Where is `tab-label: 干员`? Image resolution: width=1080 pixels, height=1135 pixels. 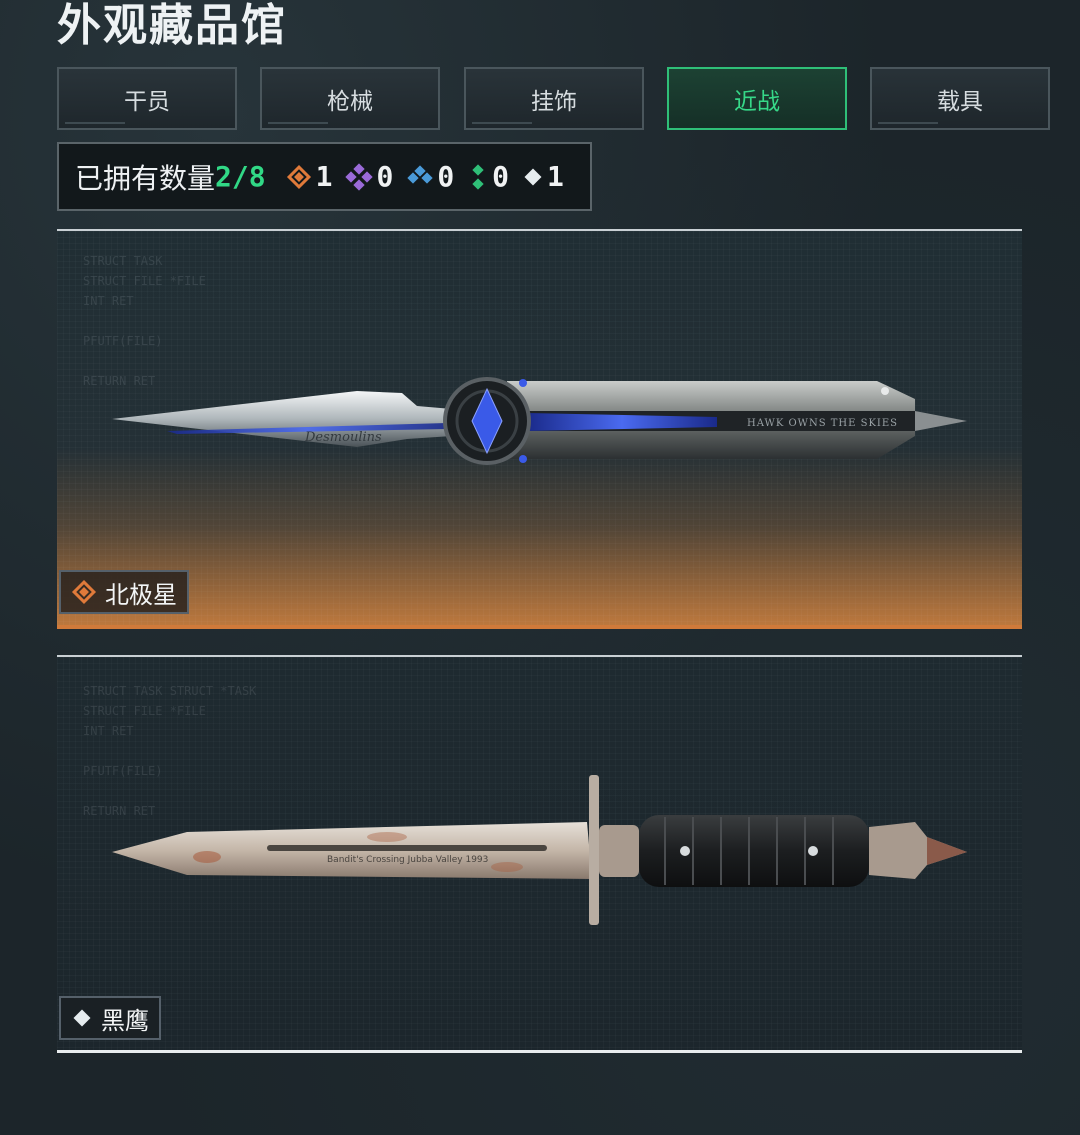 tab-label: 干员 is located at coordinates (147, 101).